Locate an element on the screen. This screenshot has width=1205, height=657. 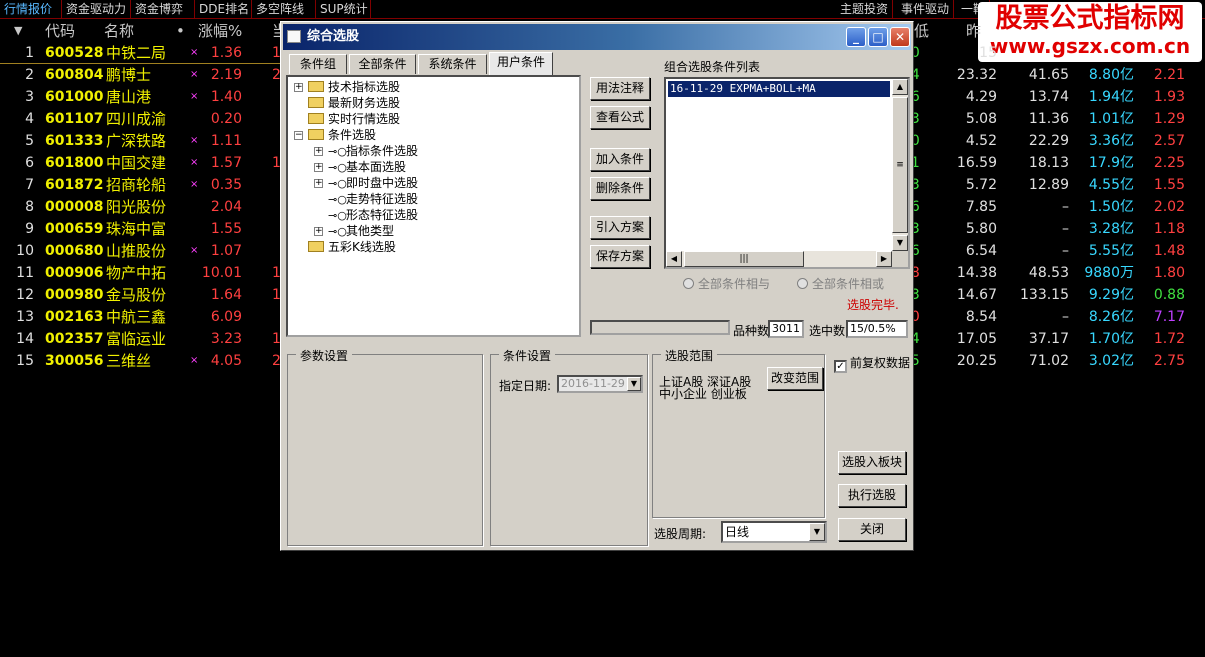
condition-list-vscroll: ▲ ▼ ≡ is located at coordinates (900, 165).